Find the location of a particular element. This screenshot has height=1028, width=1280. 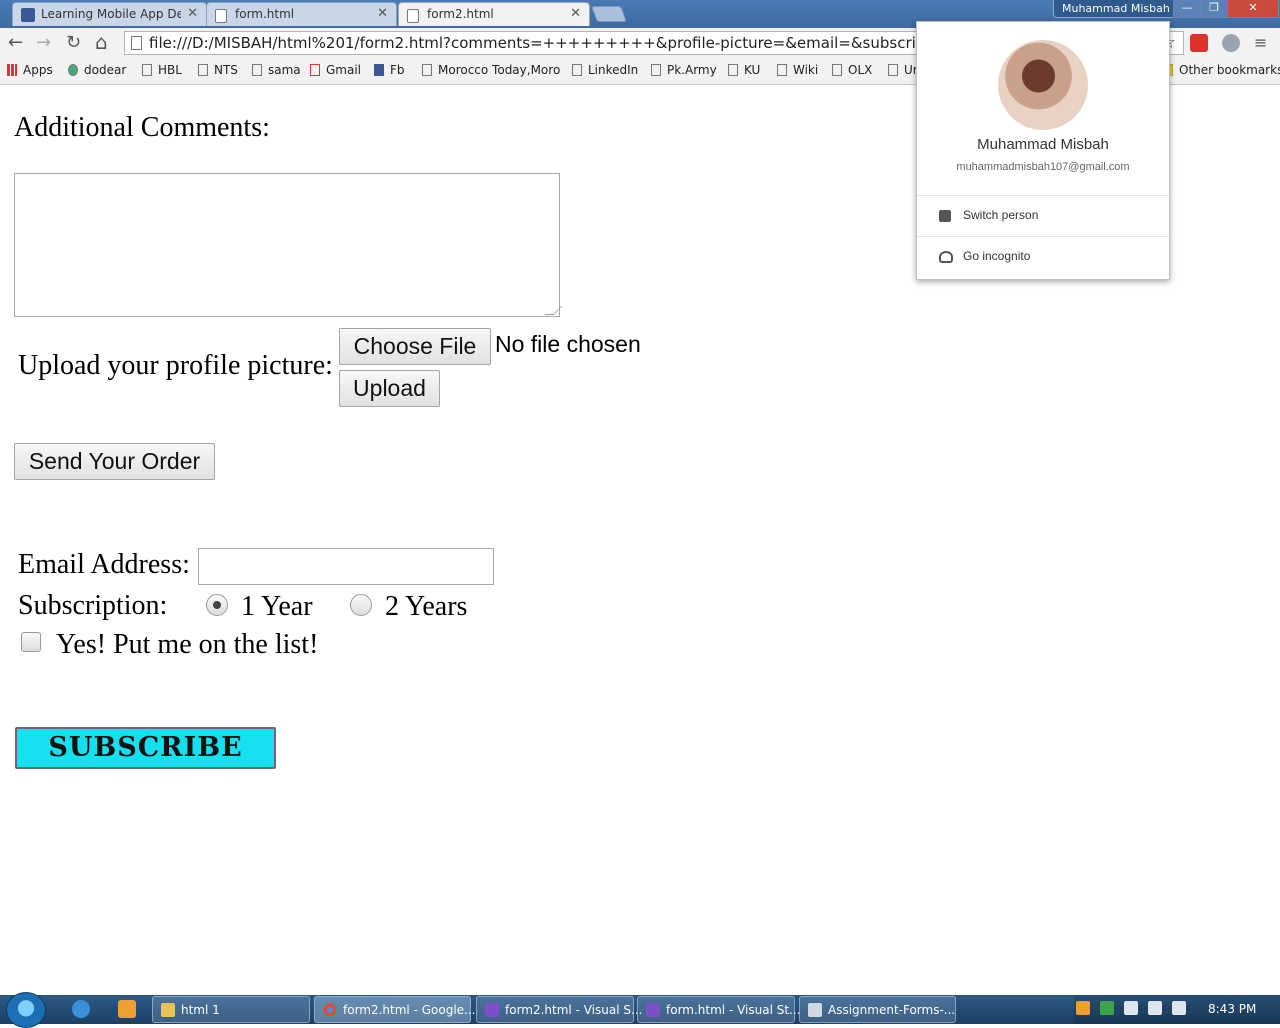

system-clock: 8:43 PM is located at coordinates (1232, 1009).